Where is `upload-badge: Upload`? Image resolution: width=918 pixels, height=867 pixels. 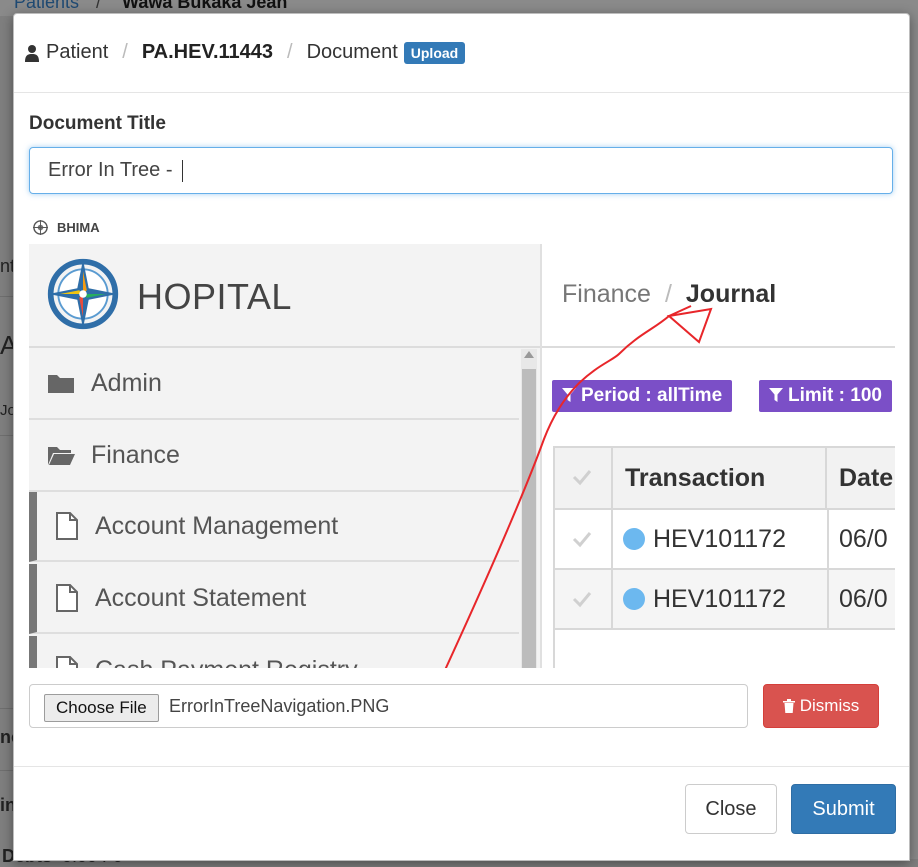 upload-badge: Upload is located at coordinates (434, 52).